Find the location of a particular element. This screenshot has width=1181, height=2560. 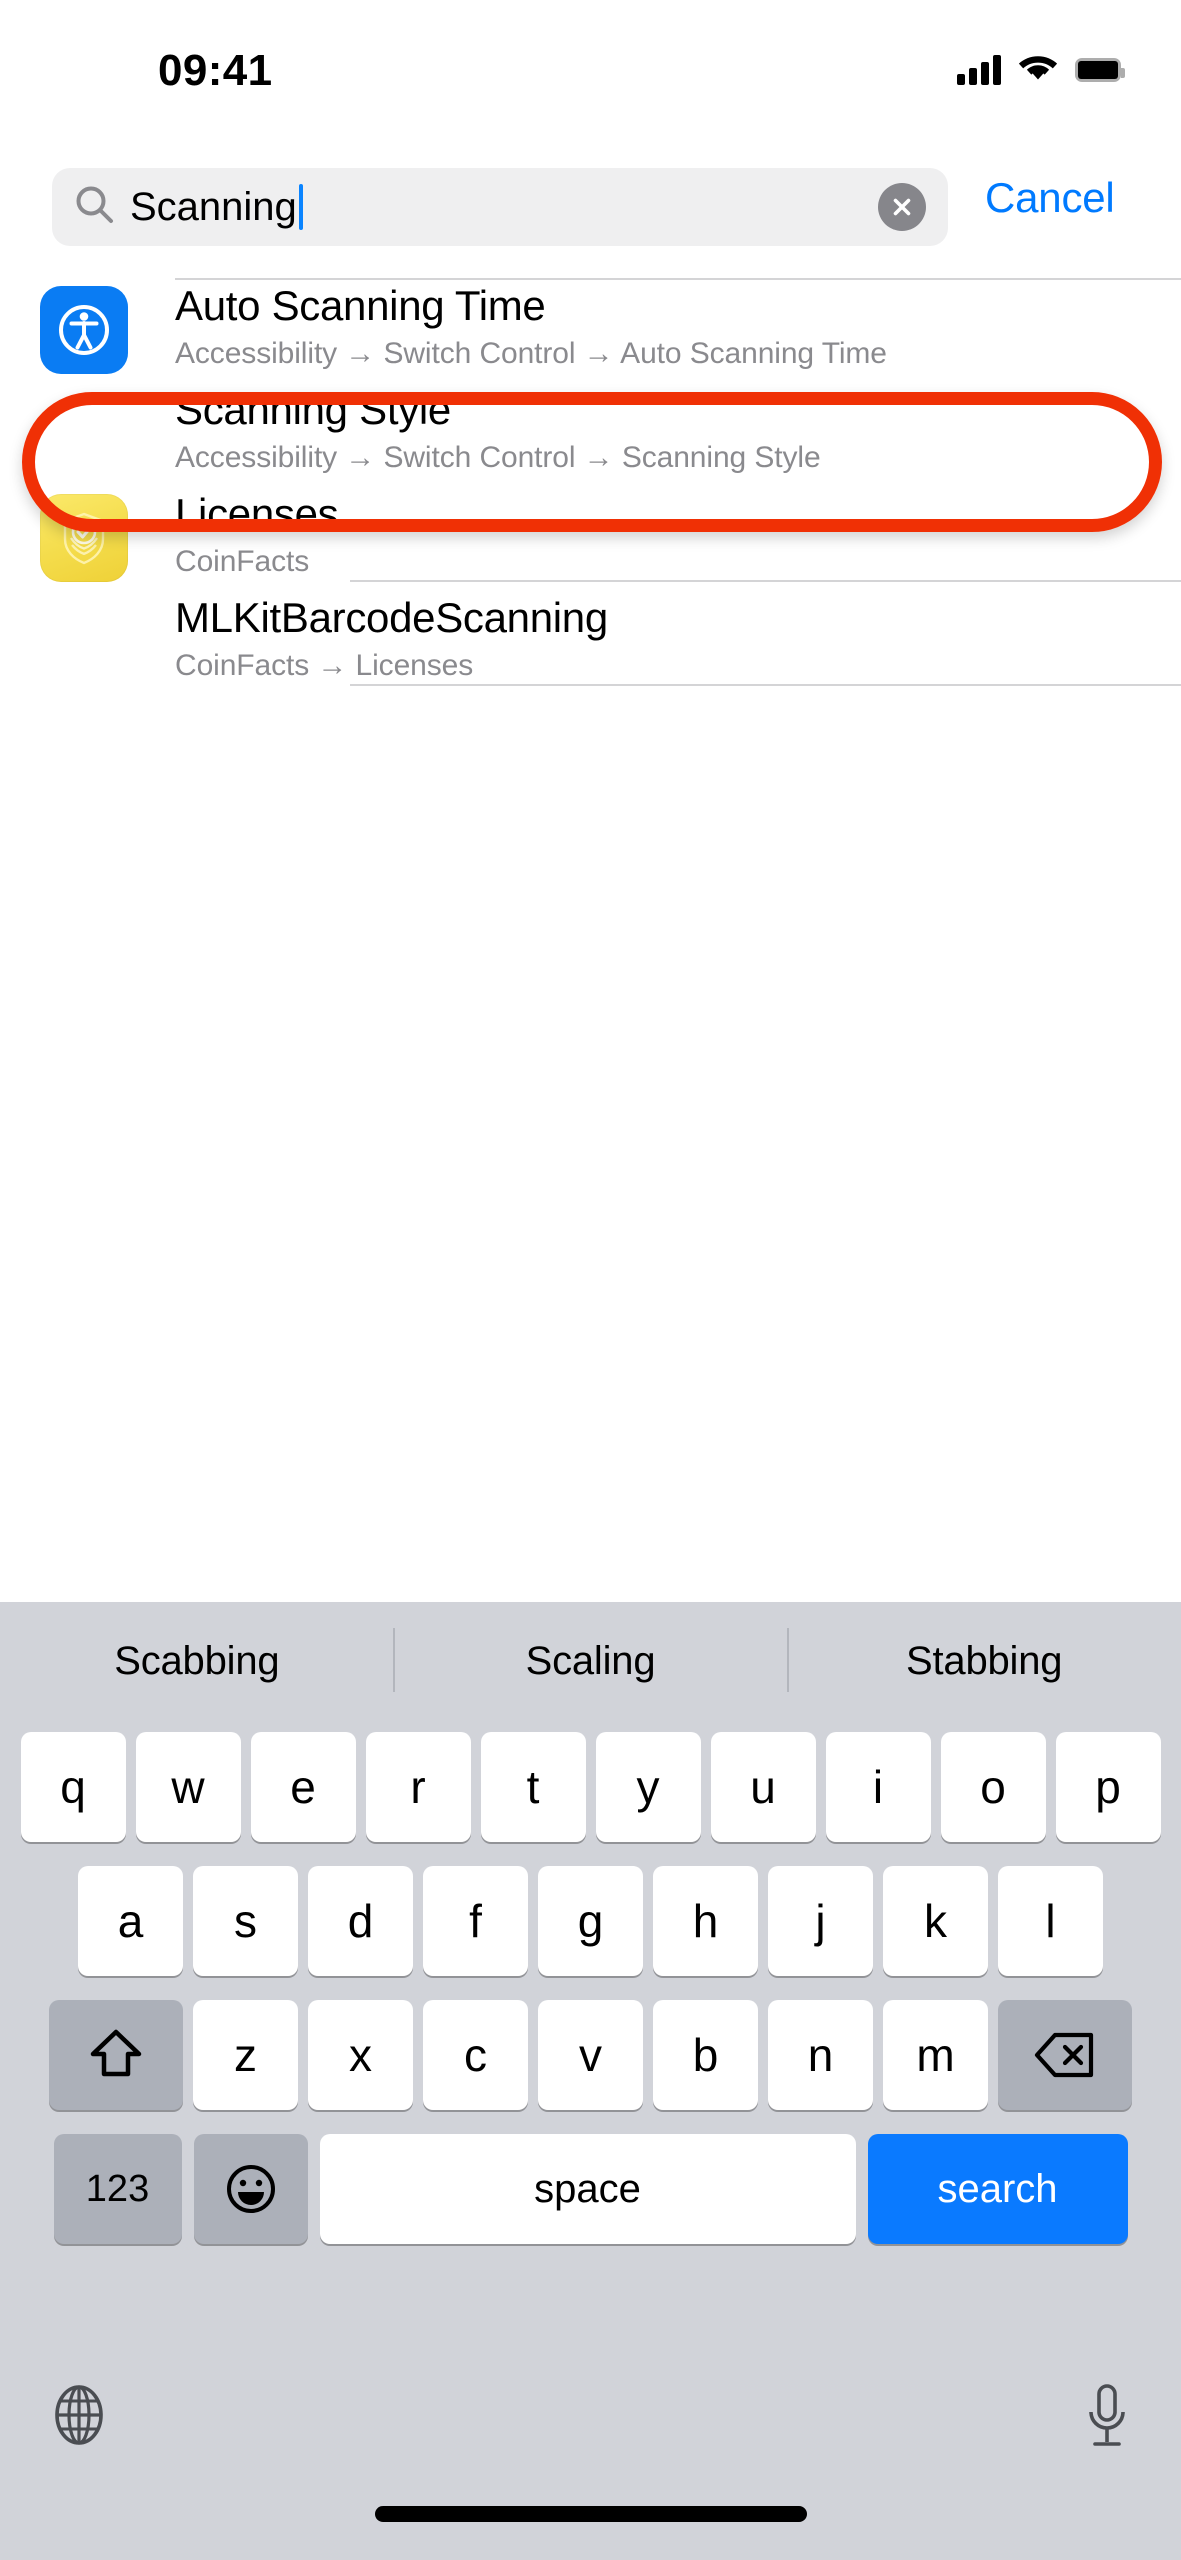

key-f: f is located at coordinates (475, 1921).